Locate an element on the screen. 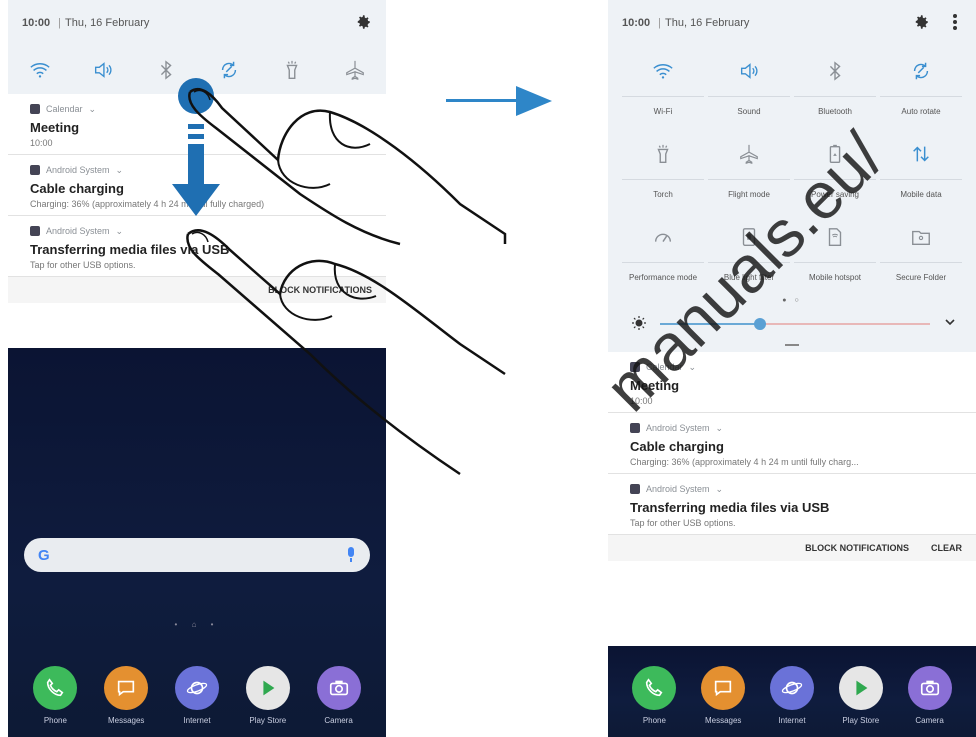  tile-label: Sound is located at coordinates (749, 111).